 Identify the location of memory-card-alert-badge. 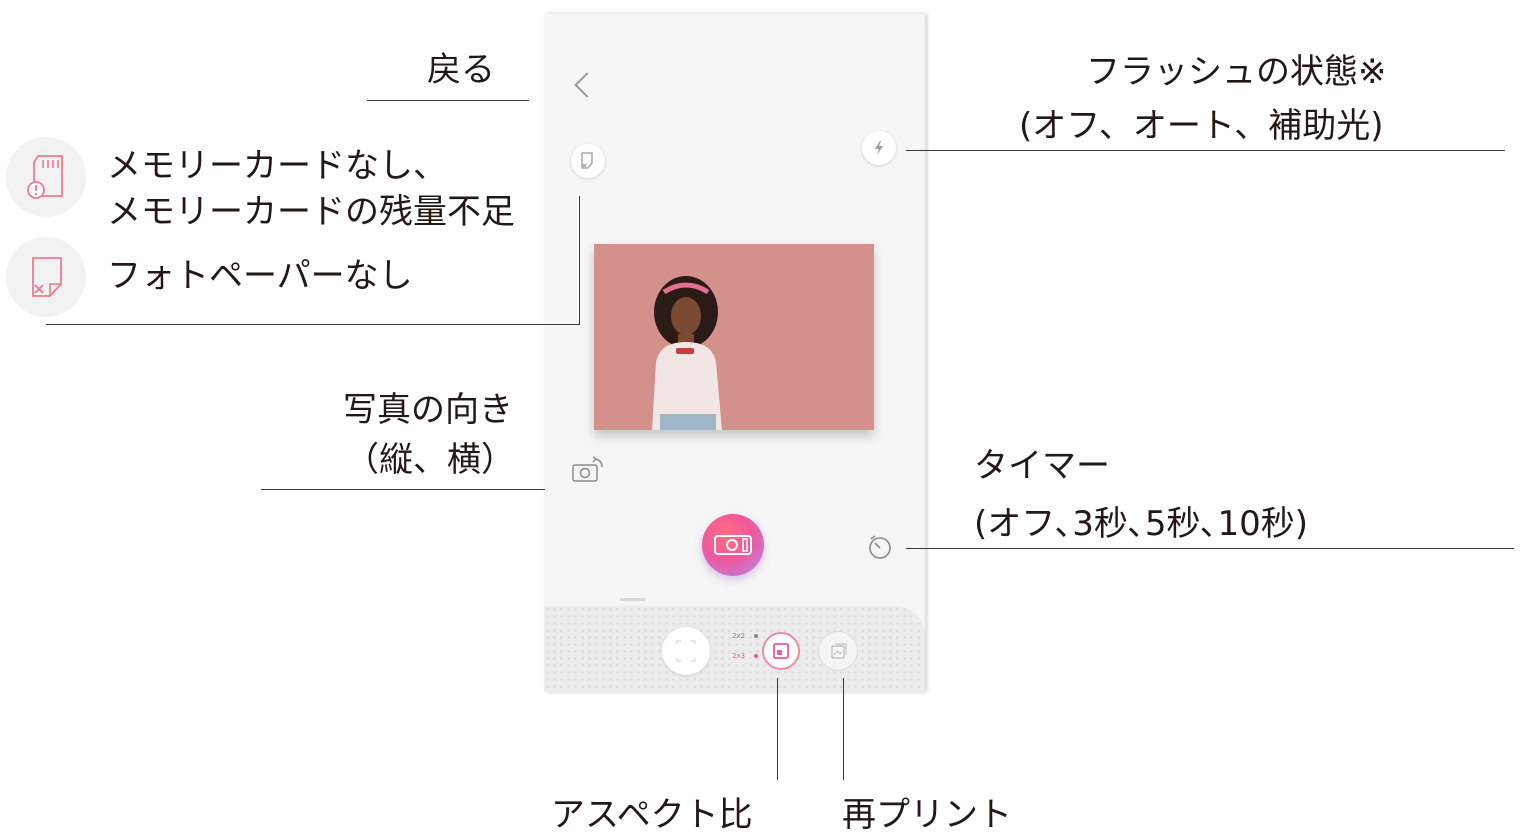
(46, 177).